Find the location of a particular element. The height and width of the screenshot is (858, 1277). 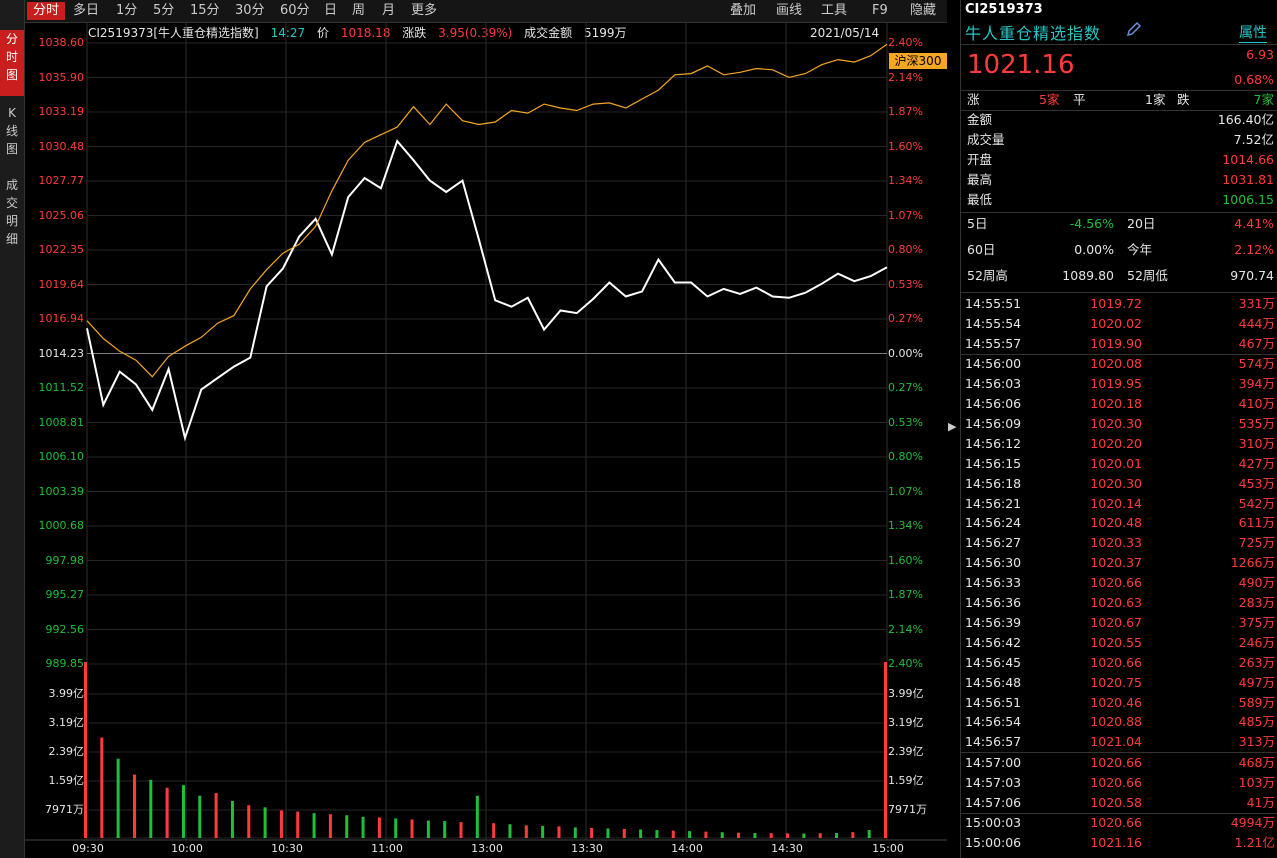

tick-row: 14:56:42 1020.55 246万 is located at coordinates (1119, 643).